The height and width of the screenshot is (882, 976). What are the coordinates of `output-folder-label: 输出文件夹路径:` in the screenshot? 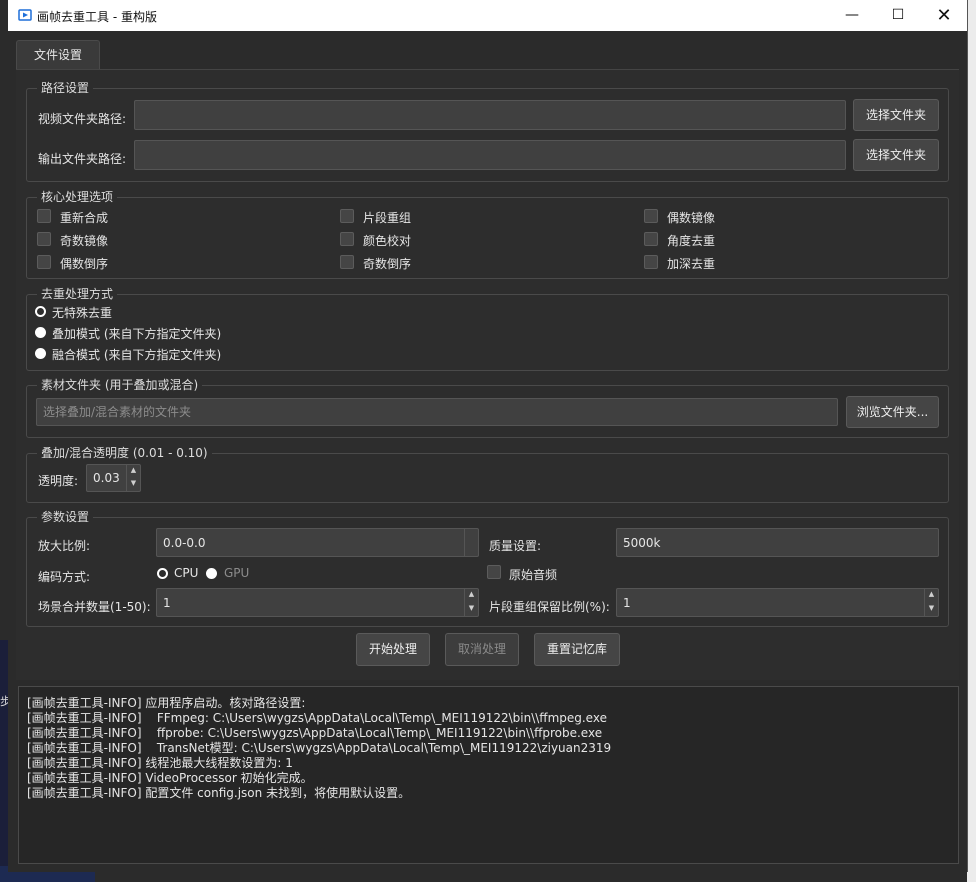 It's located at (82, 159).